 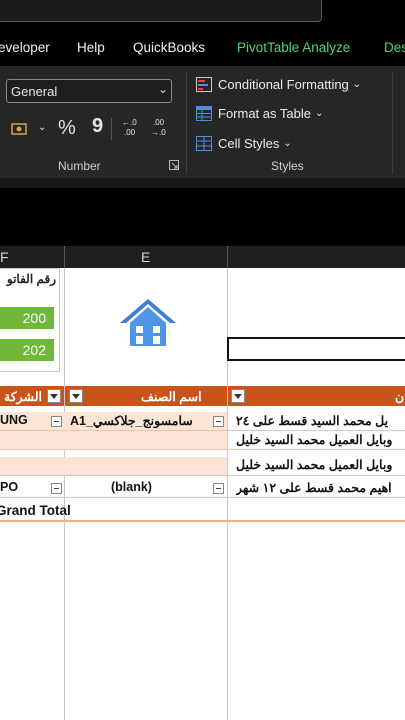 What do you see at coordinates (27, 318) in the screenshot?
I see `slicer-item-200: 200` at bounding box center [27, 318].